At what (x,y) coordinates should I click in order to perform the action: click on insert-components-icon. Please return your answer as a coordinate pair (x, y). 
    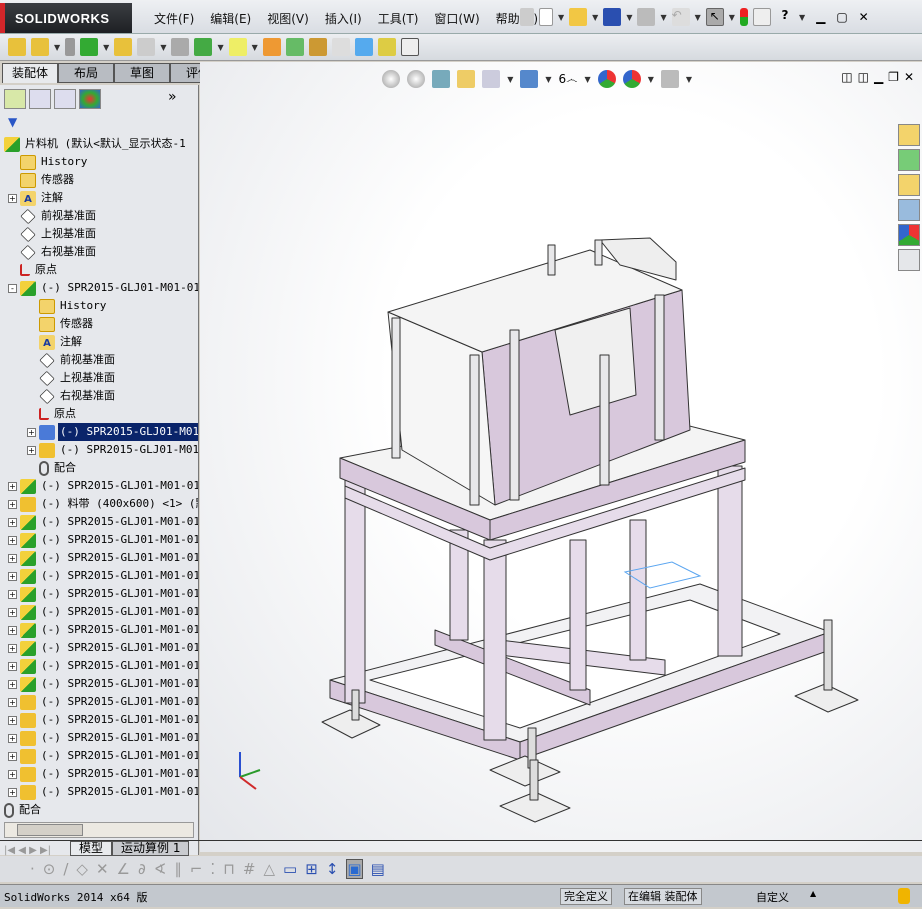
    Looking at the image, I should click on (17, 47).